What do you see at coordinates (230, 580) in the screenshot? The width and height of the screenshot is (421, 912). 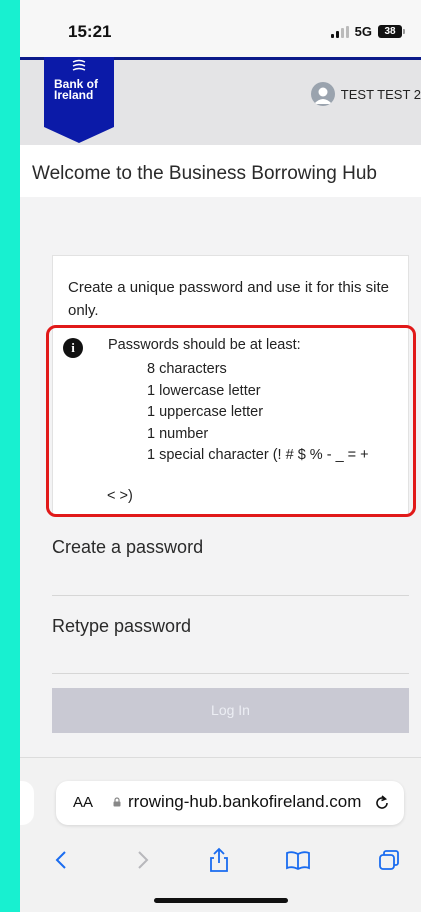 I see `create-password-input` at bounding box center [230, 580].